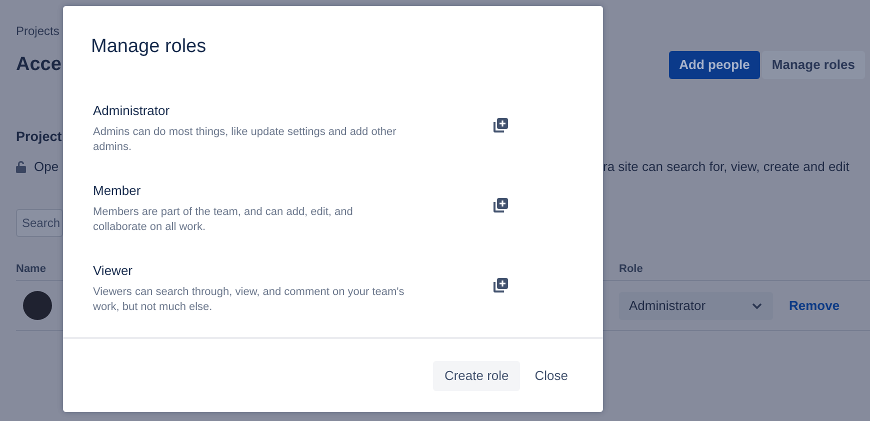 The width and height of the screenshot is (870, 421). Describe the element at coordinates (37, 305) in the screenshot. I see `avatar` at that location.